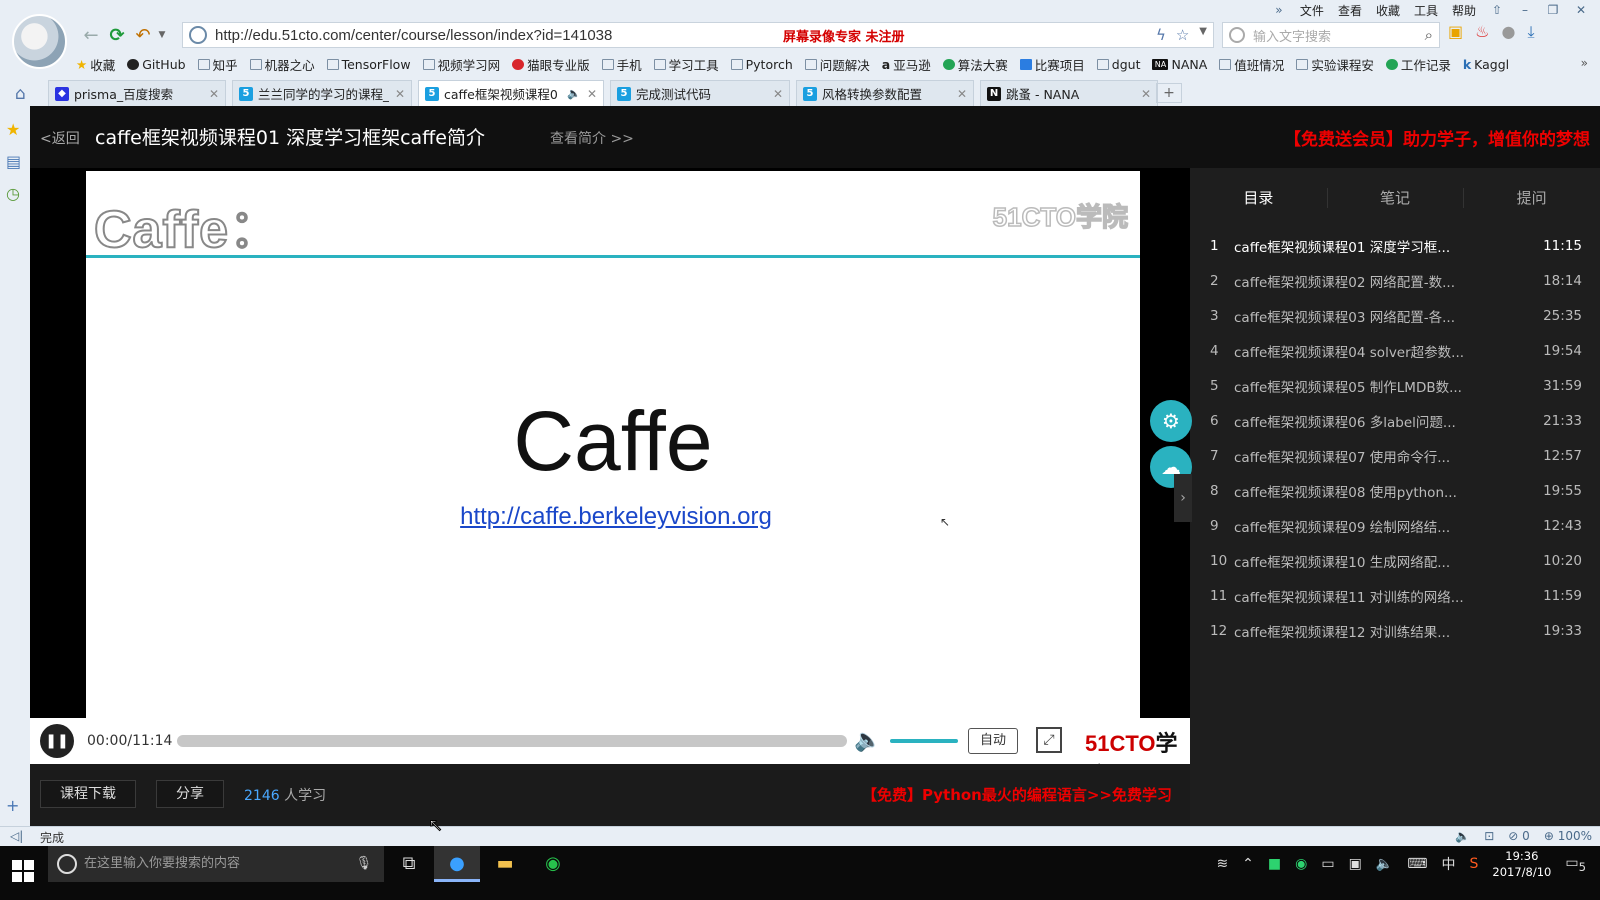  Describe the element at coordinates (1331, 35) in the screenshot. I see `search-input: 输入文字搜索 ⌕` at that location.